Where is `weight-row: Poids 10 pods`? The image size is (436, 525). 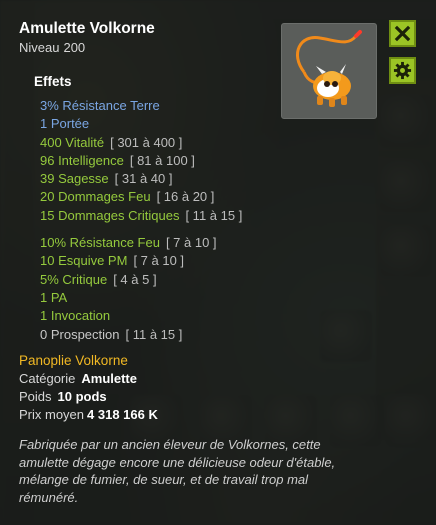 weight-row: Poids 10 pods is located at coordinates (88, 397).